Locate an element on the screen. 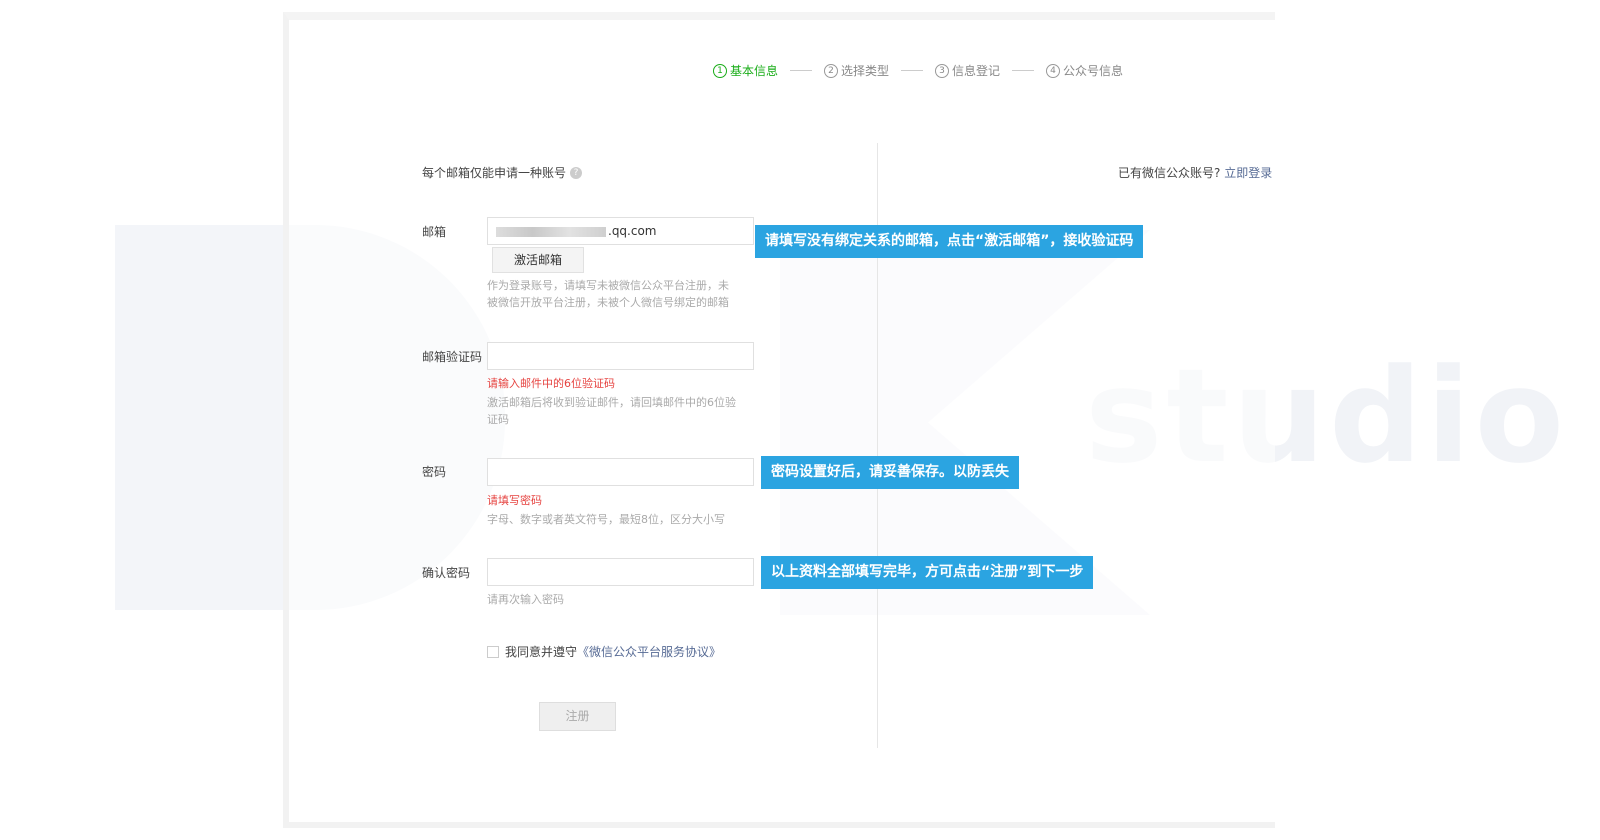 Image resolution: width=1600 pixels, height=840 pixels. step-3: 3 信息登记 is located at coordinates (967, 70).